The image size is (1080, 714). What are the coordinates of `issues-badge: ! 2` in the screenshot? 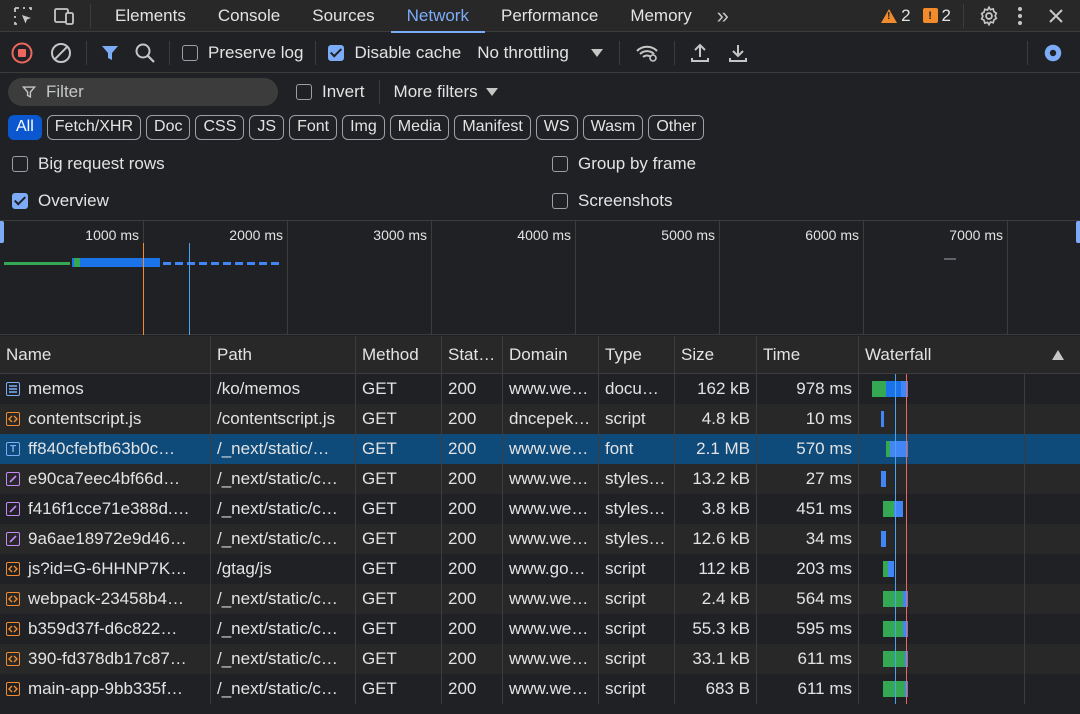 It's located at (936, 16).